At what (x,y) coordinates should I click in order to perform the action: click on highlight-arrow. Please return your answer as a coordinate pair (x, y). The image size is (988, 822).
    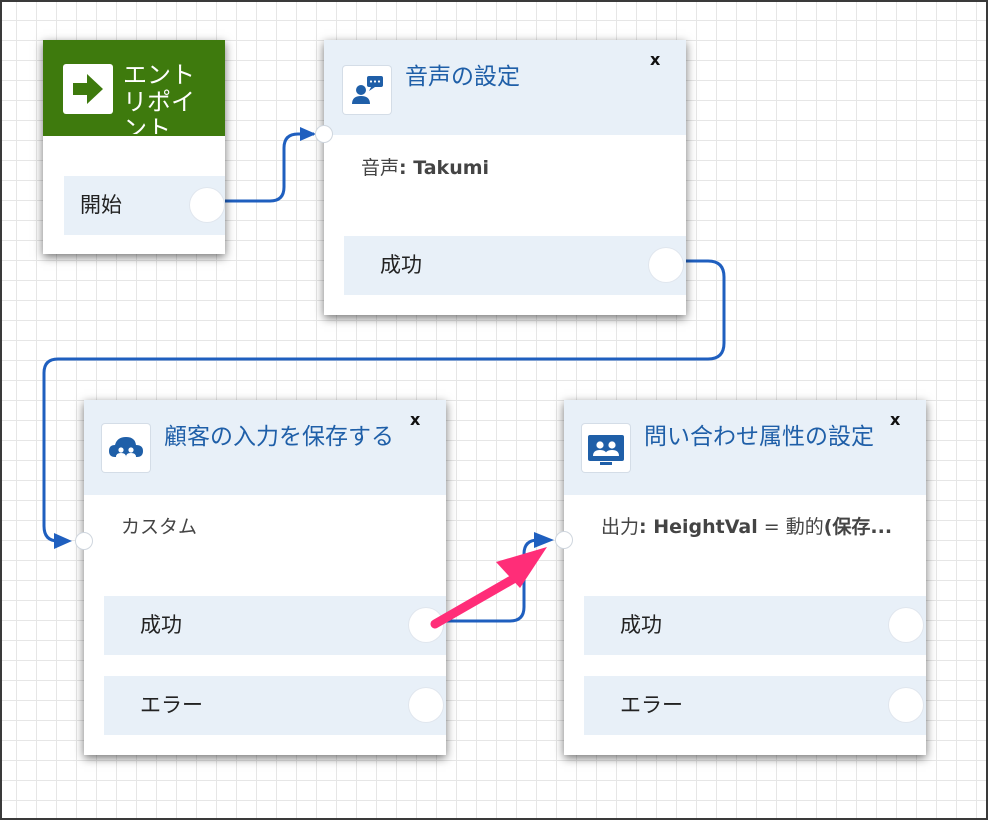
    Looking at the image, I should click on (488, 588).